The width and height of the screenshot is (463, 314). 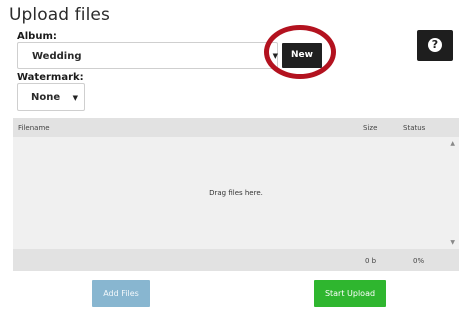 What do you see at coordinates (46, 97) in the screenshot?
I see `watermark-selected-value: None` at bounding box center [46, 97].